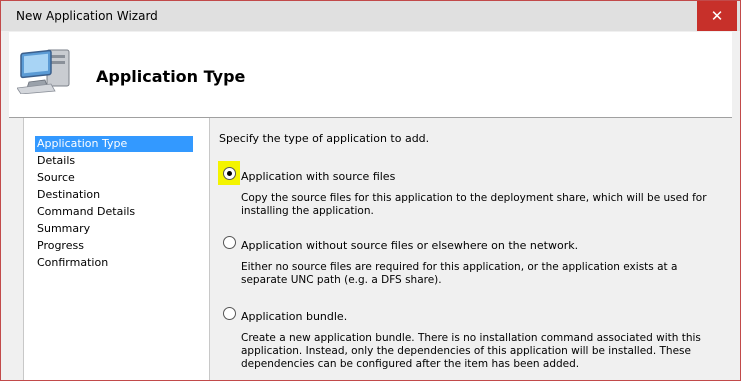  What do you see at coordinates (717, 16) in the screenshot?
I see `close-button: ✕` at bounding box center [717, 16].